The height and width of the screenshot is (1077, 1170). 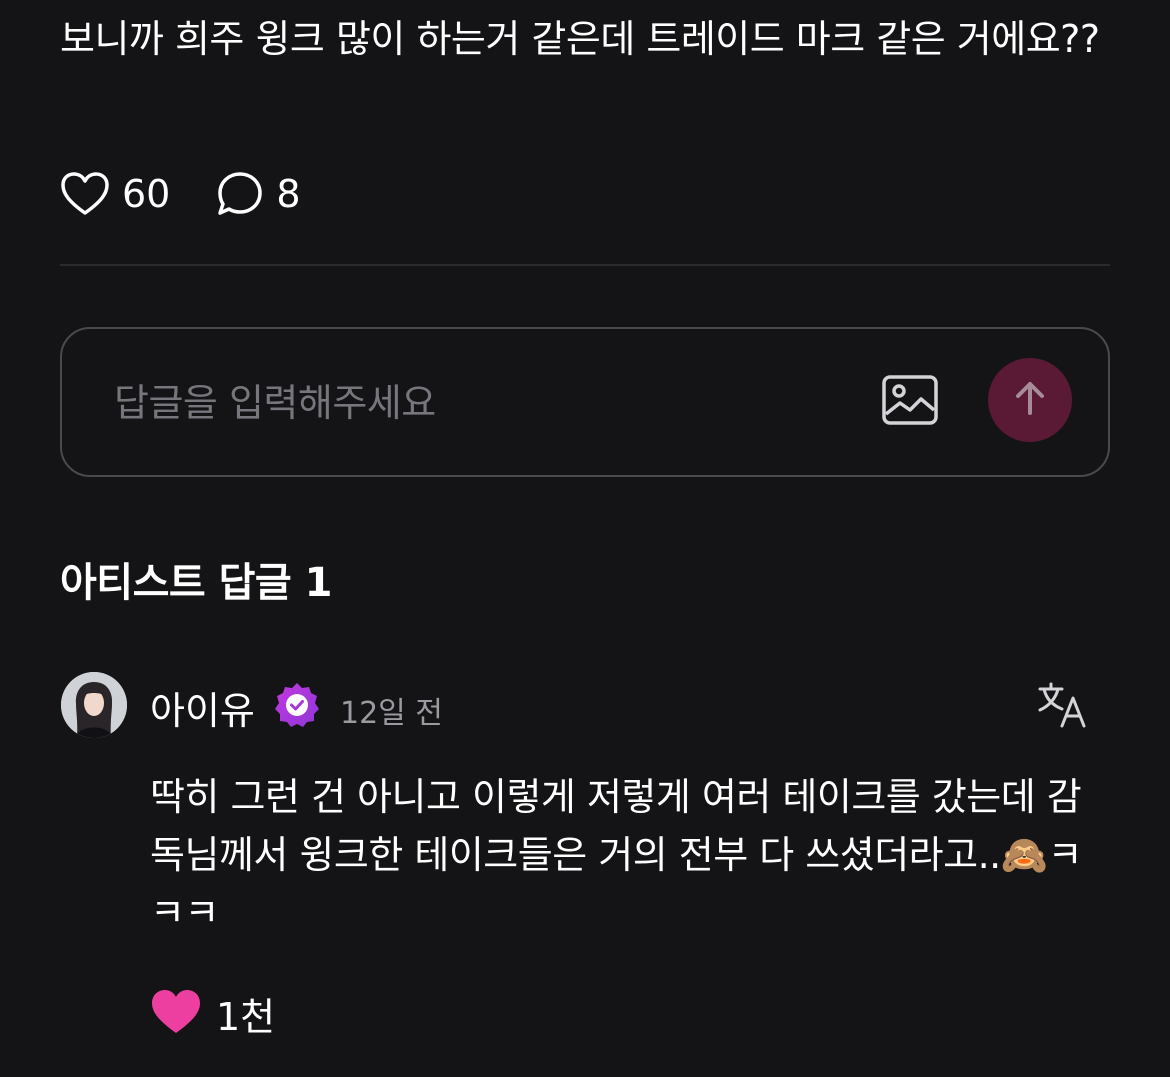 What do you see at coordinates (203, 194) in the screenshot?
I see `post-stats: 60 8` at bounding box center [203, 194].